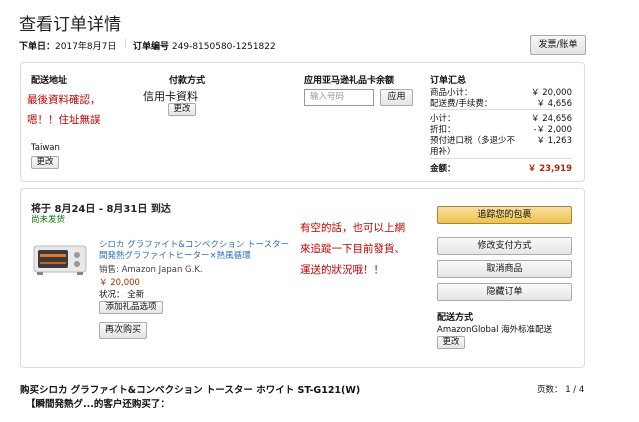 The width and height of the screenshot is (639, 422). Describe the element at coordinates (131, 307) in the screenshot. I see `add-gift-option-button: 添加礼品选项` at that location.